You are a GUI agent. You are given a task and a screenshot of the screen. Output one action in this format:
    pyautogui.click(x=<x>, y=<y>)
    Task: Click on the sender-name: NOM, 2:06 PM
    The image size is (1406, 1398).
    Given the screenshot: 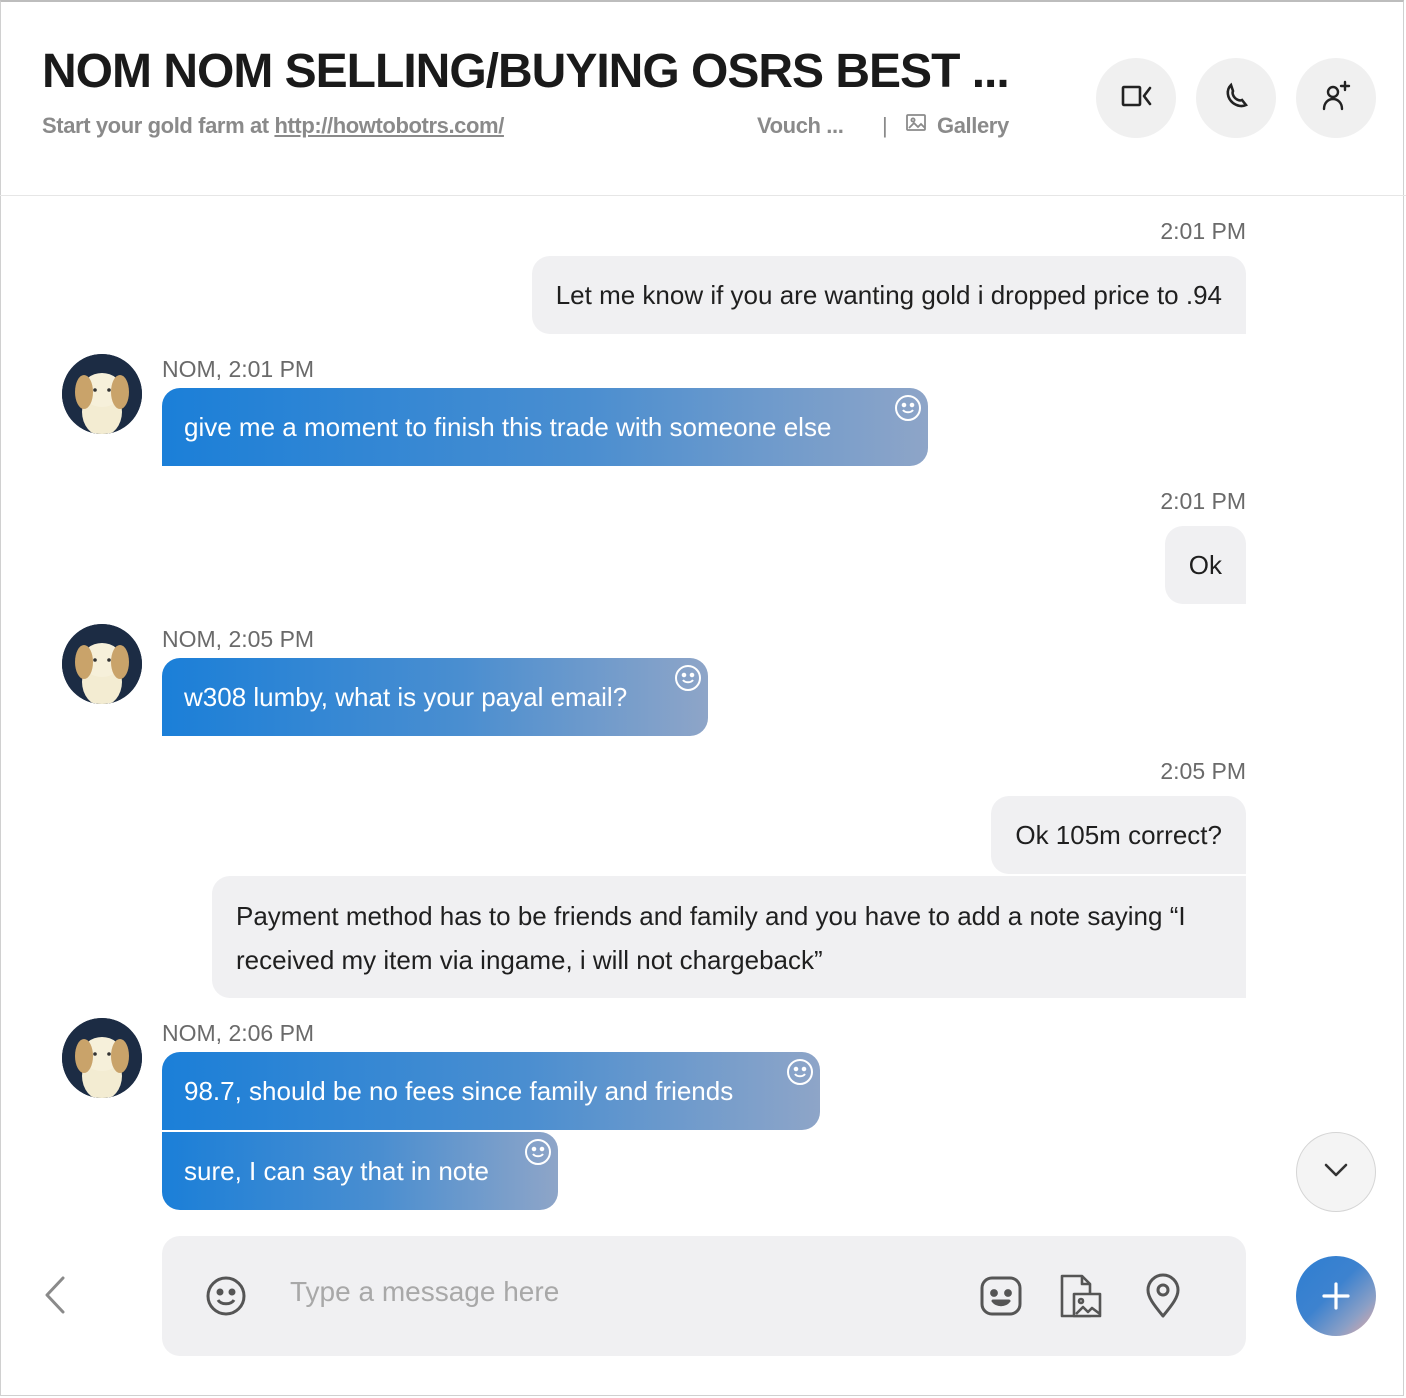 What is the action you would take?
    pyautogui.click(x=238, y=1033)
    